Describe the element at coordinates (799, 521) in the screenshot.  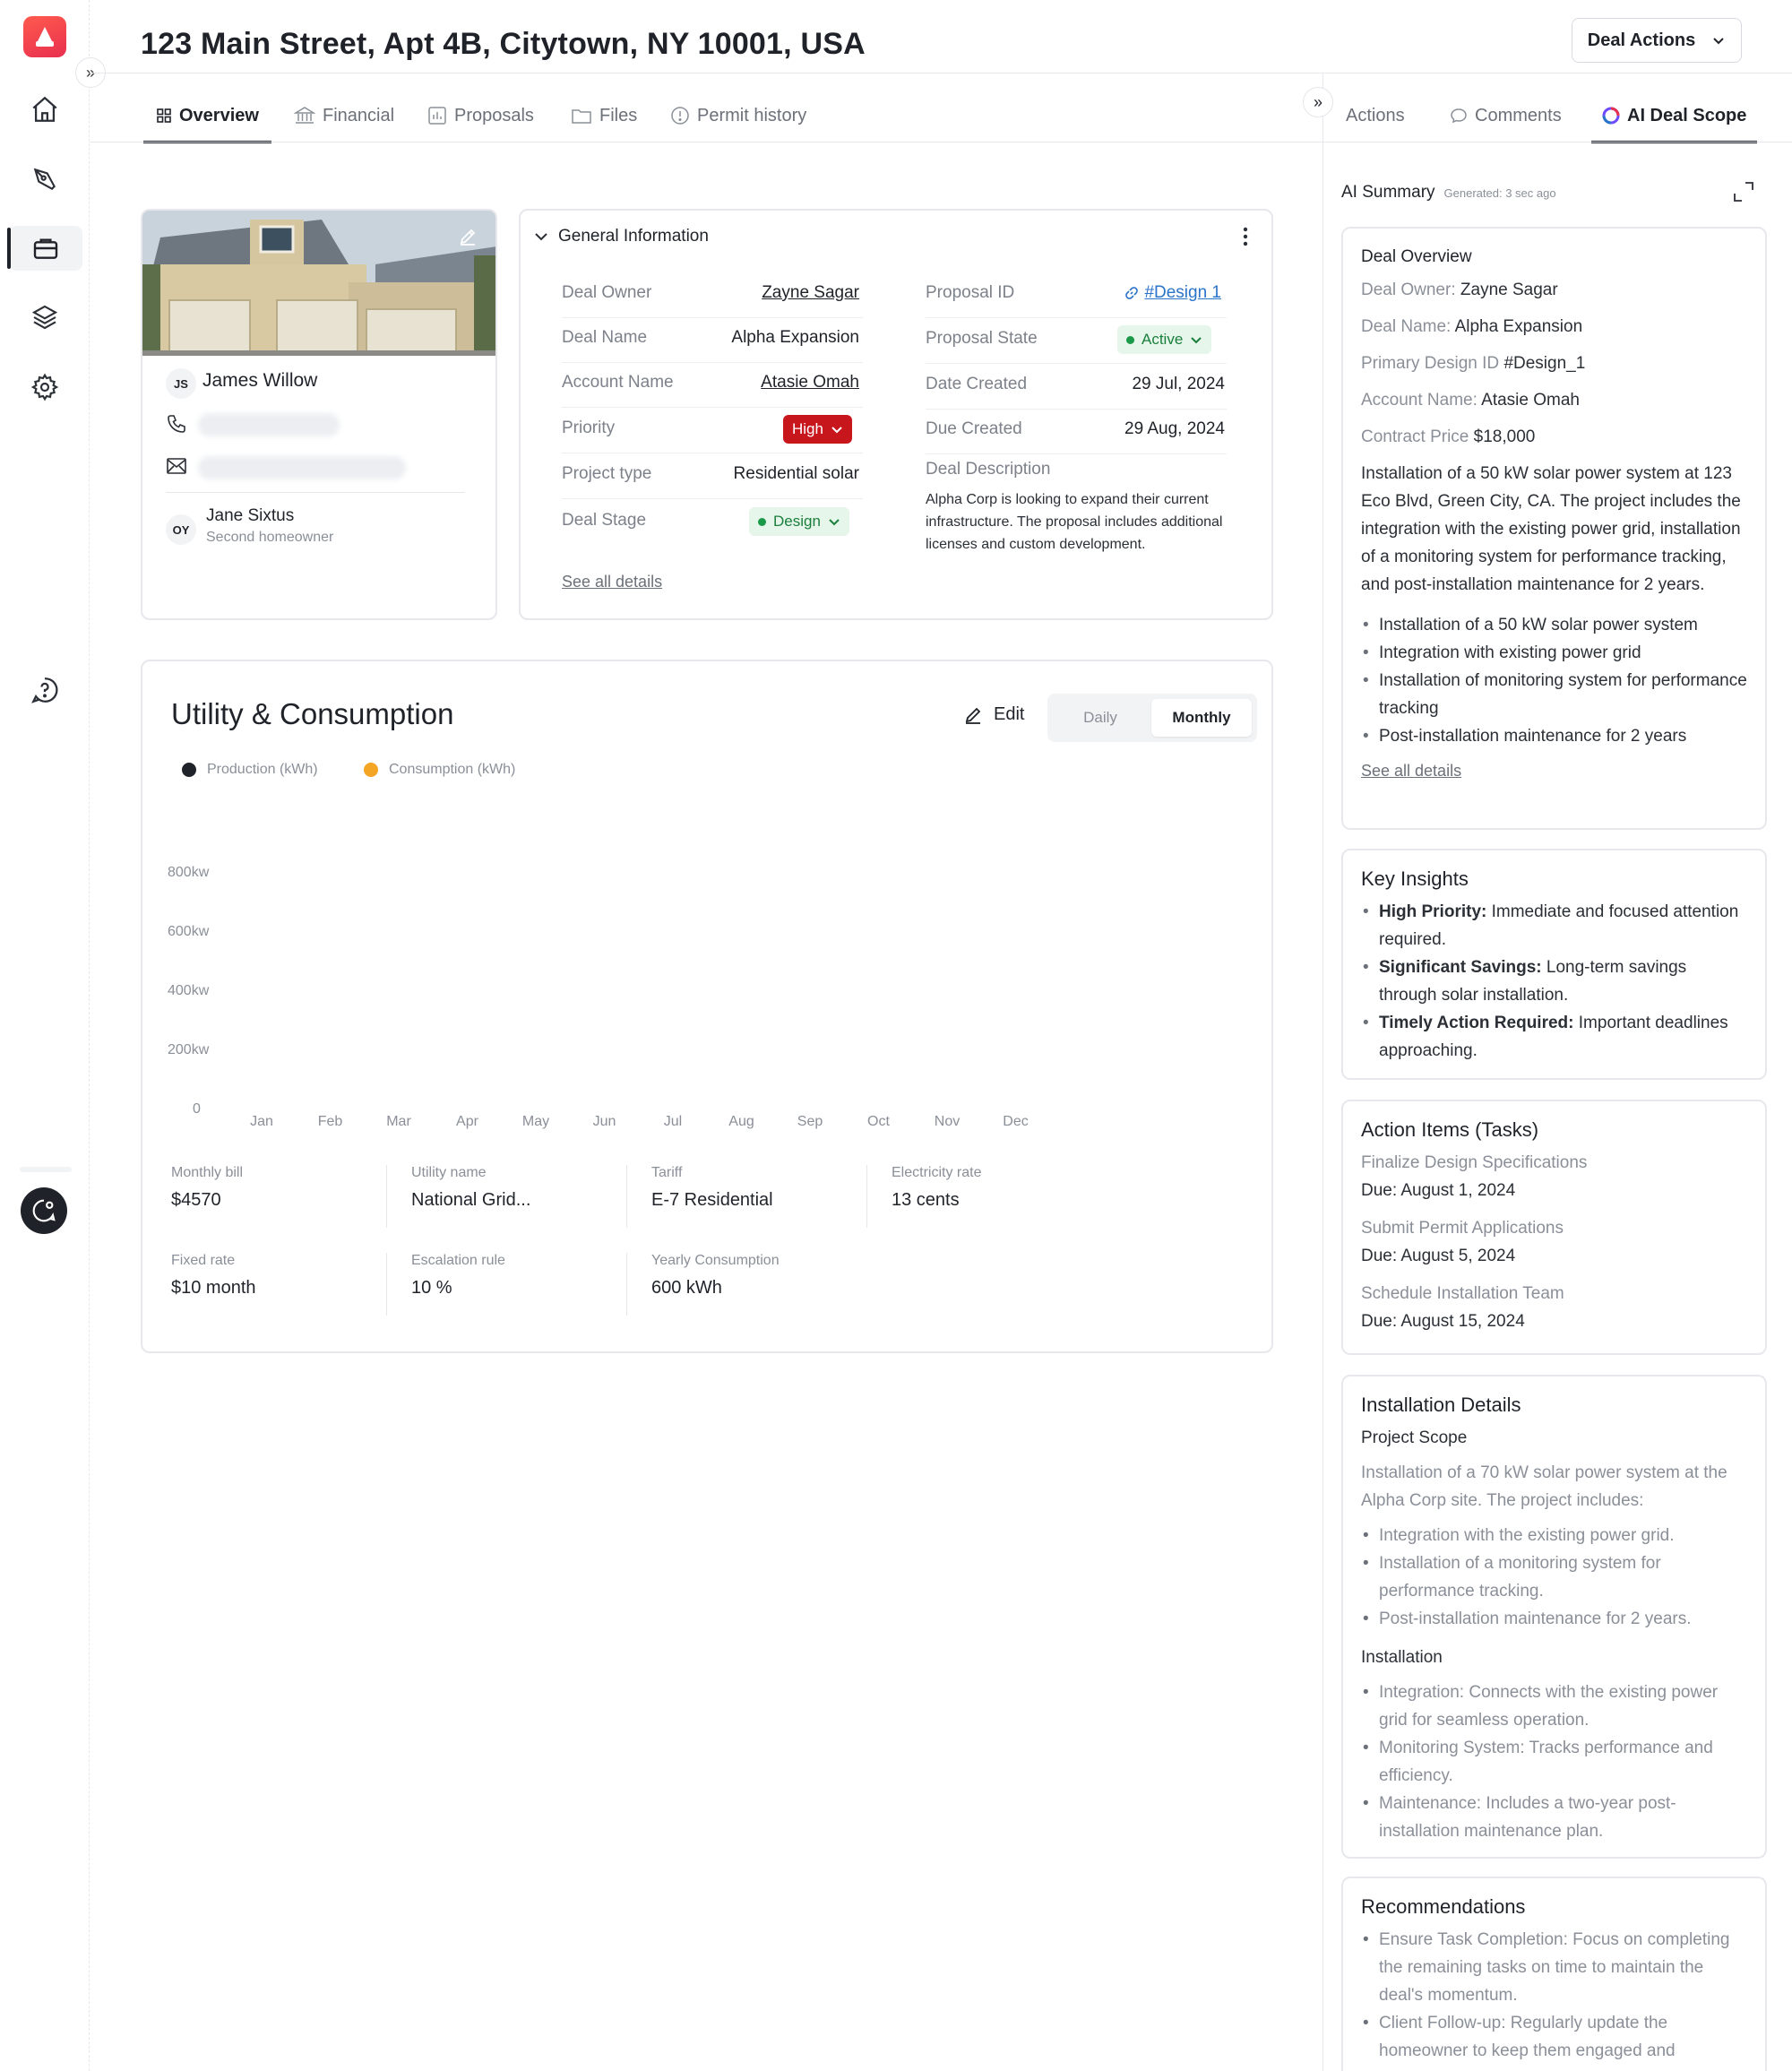
I see `deal-stage-dropdown: Design` at that location.